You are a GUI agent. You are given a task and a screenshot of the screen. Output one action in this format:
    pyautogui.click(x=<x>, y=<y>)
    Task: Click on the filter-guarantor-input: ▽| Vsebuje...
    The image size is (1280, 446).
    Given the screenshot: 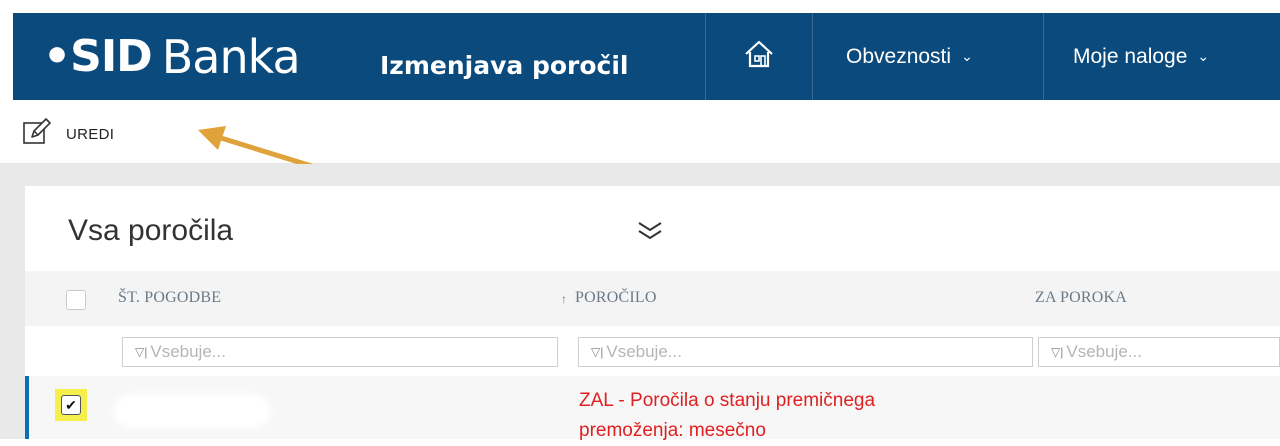 What is the action you would take?
    pyautogui.click(x=1159, y=352)
    